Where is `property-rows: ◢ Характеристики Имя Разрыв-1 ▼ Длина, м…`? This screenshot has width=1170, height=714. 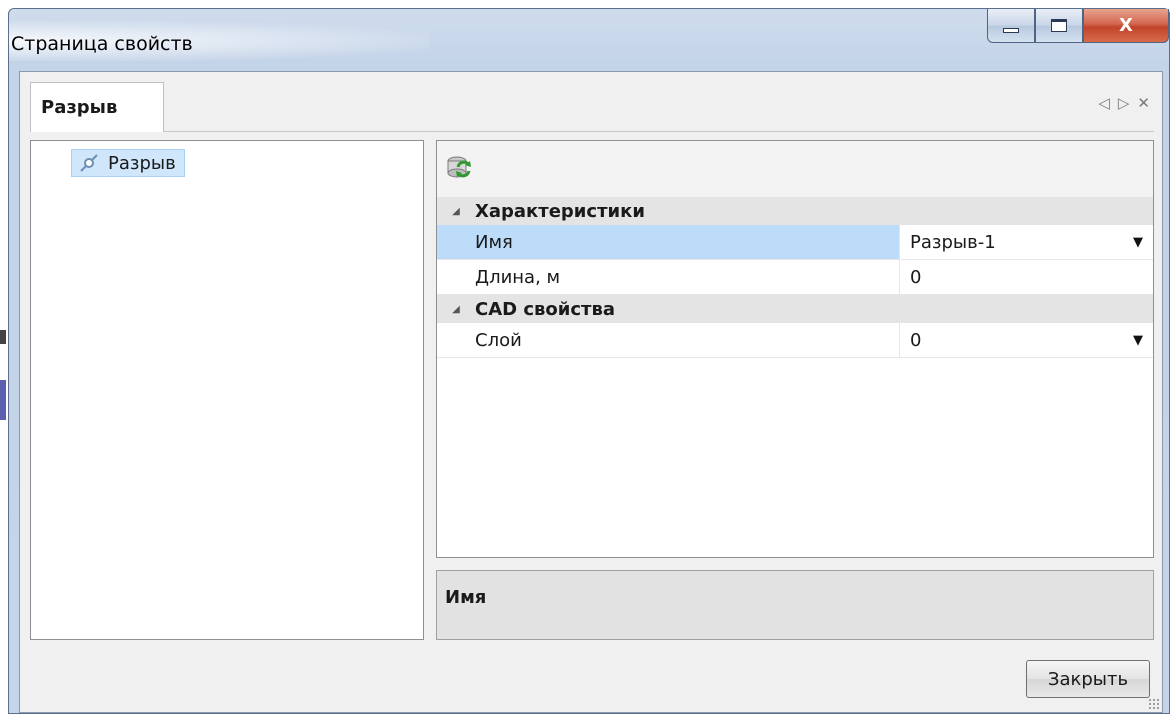
property-rows: ◢ Характеристики Имя Разрыв-1 ▼ Длина, м… is located at coordinates (795, 277).